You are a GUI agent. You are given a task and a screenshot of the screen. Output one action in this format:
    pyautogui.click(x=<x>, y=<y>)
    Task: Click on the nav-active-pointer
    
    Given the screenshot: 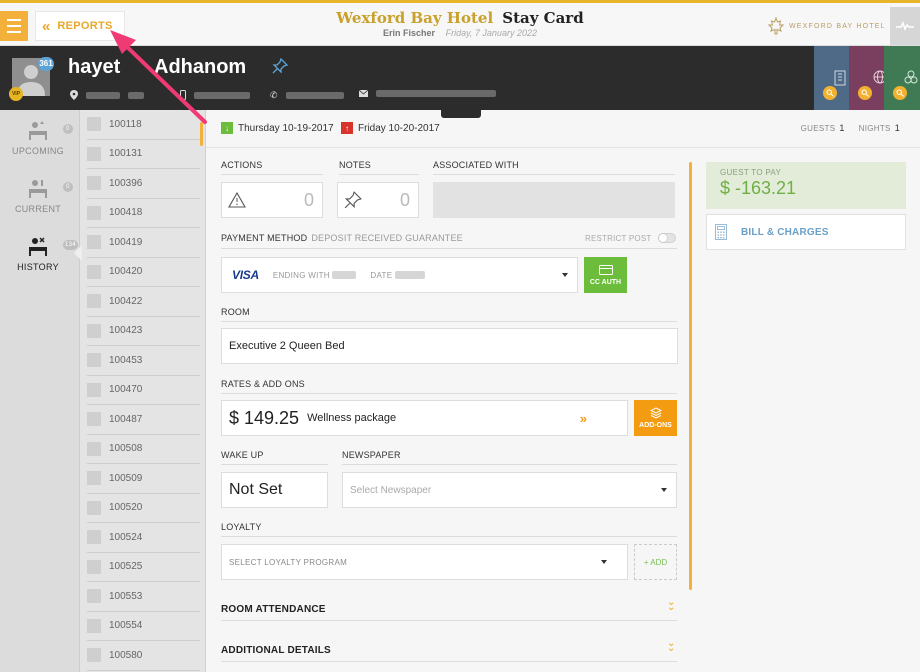 What is the action you would take?
    pyautogui.click(x=78, y=253)
    